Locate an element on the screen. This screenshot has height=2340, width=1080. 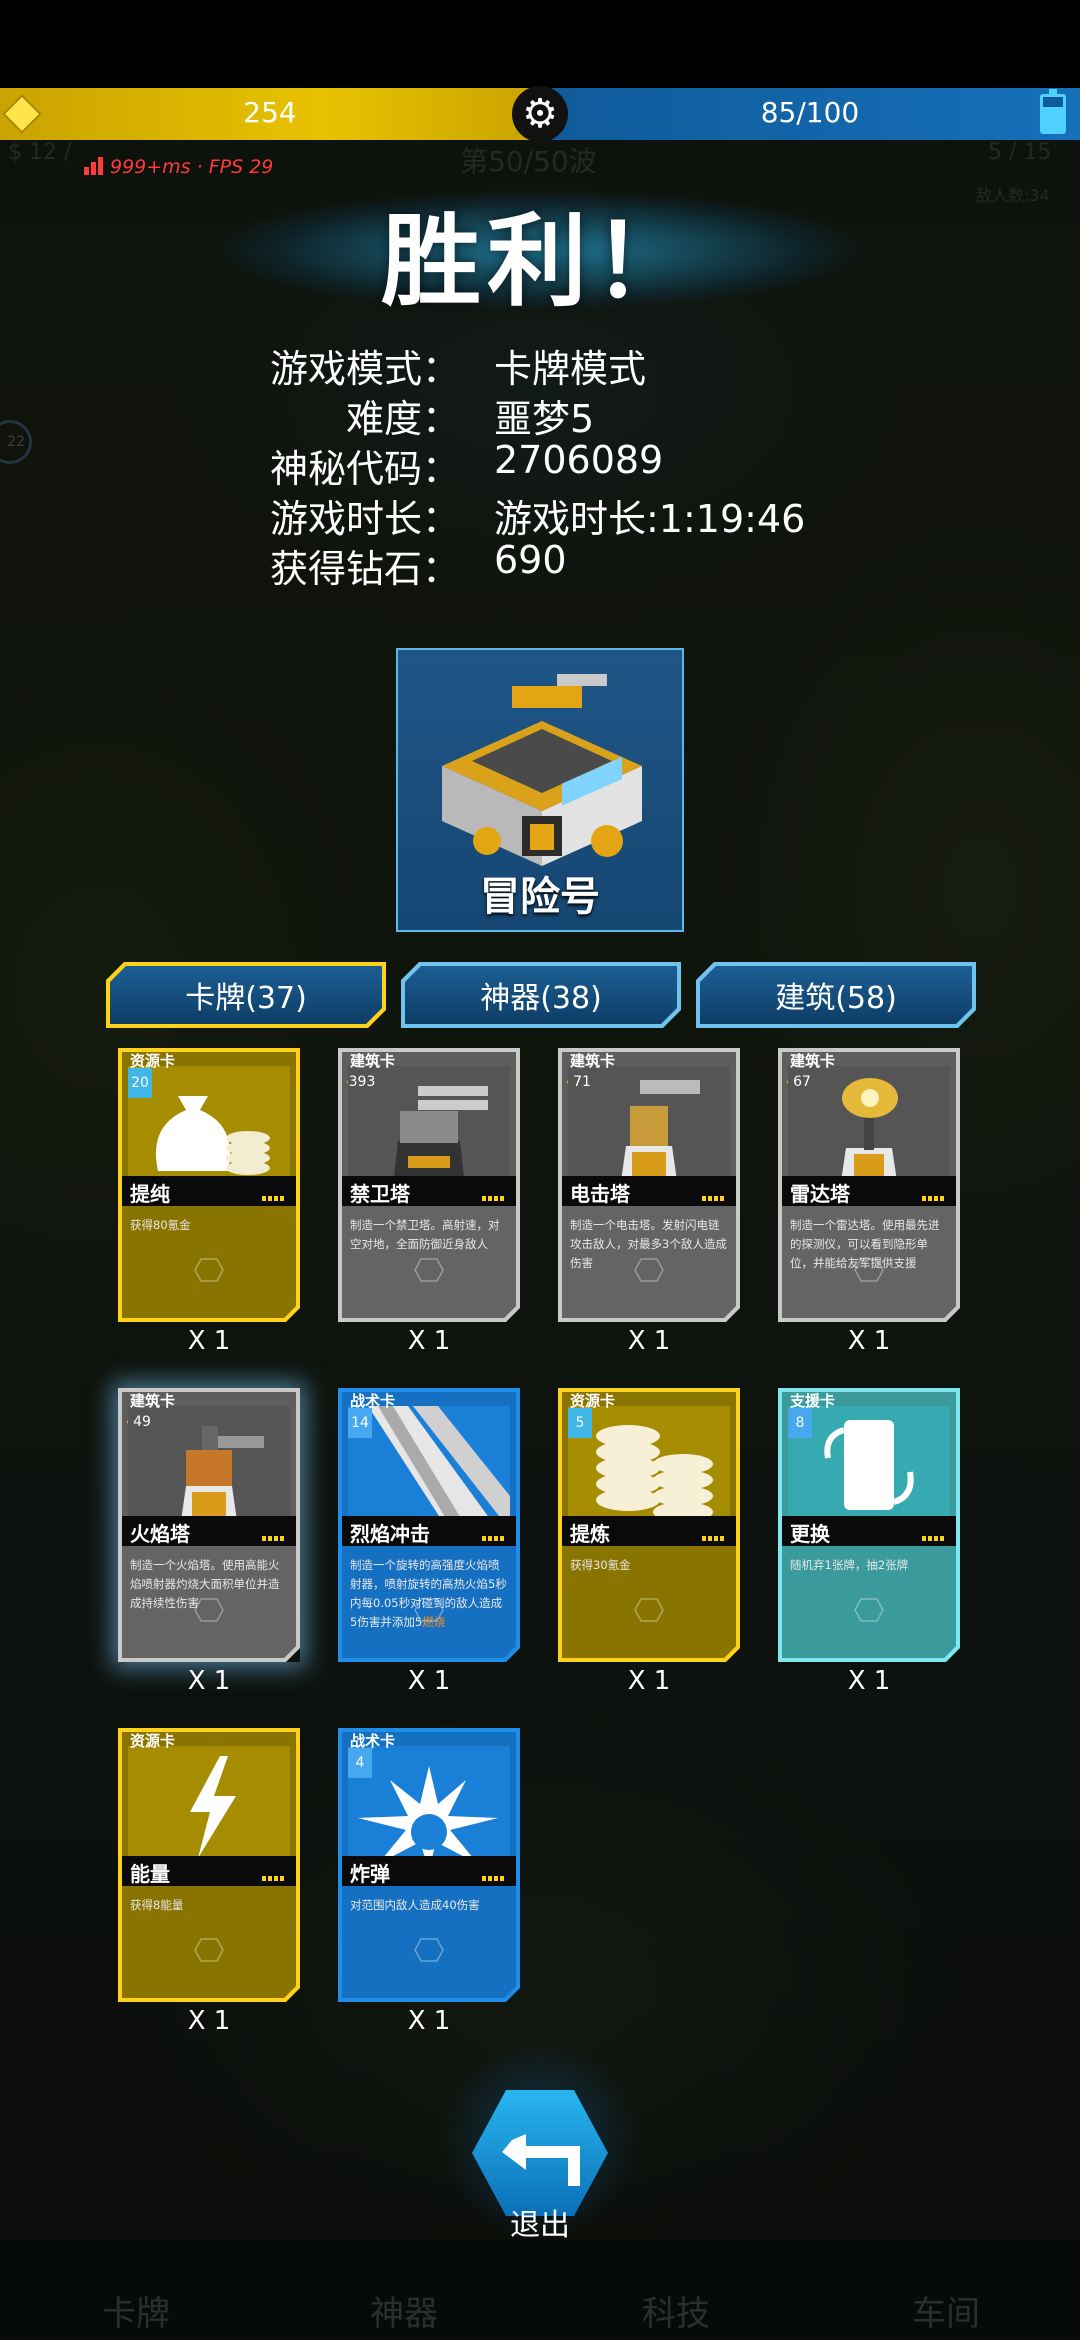
info-value: 690 is located at coordinates (530, 560).